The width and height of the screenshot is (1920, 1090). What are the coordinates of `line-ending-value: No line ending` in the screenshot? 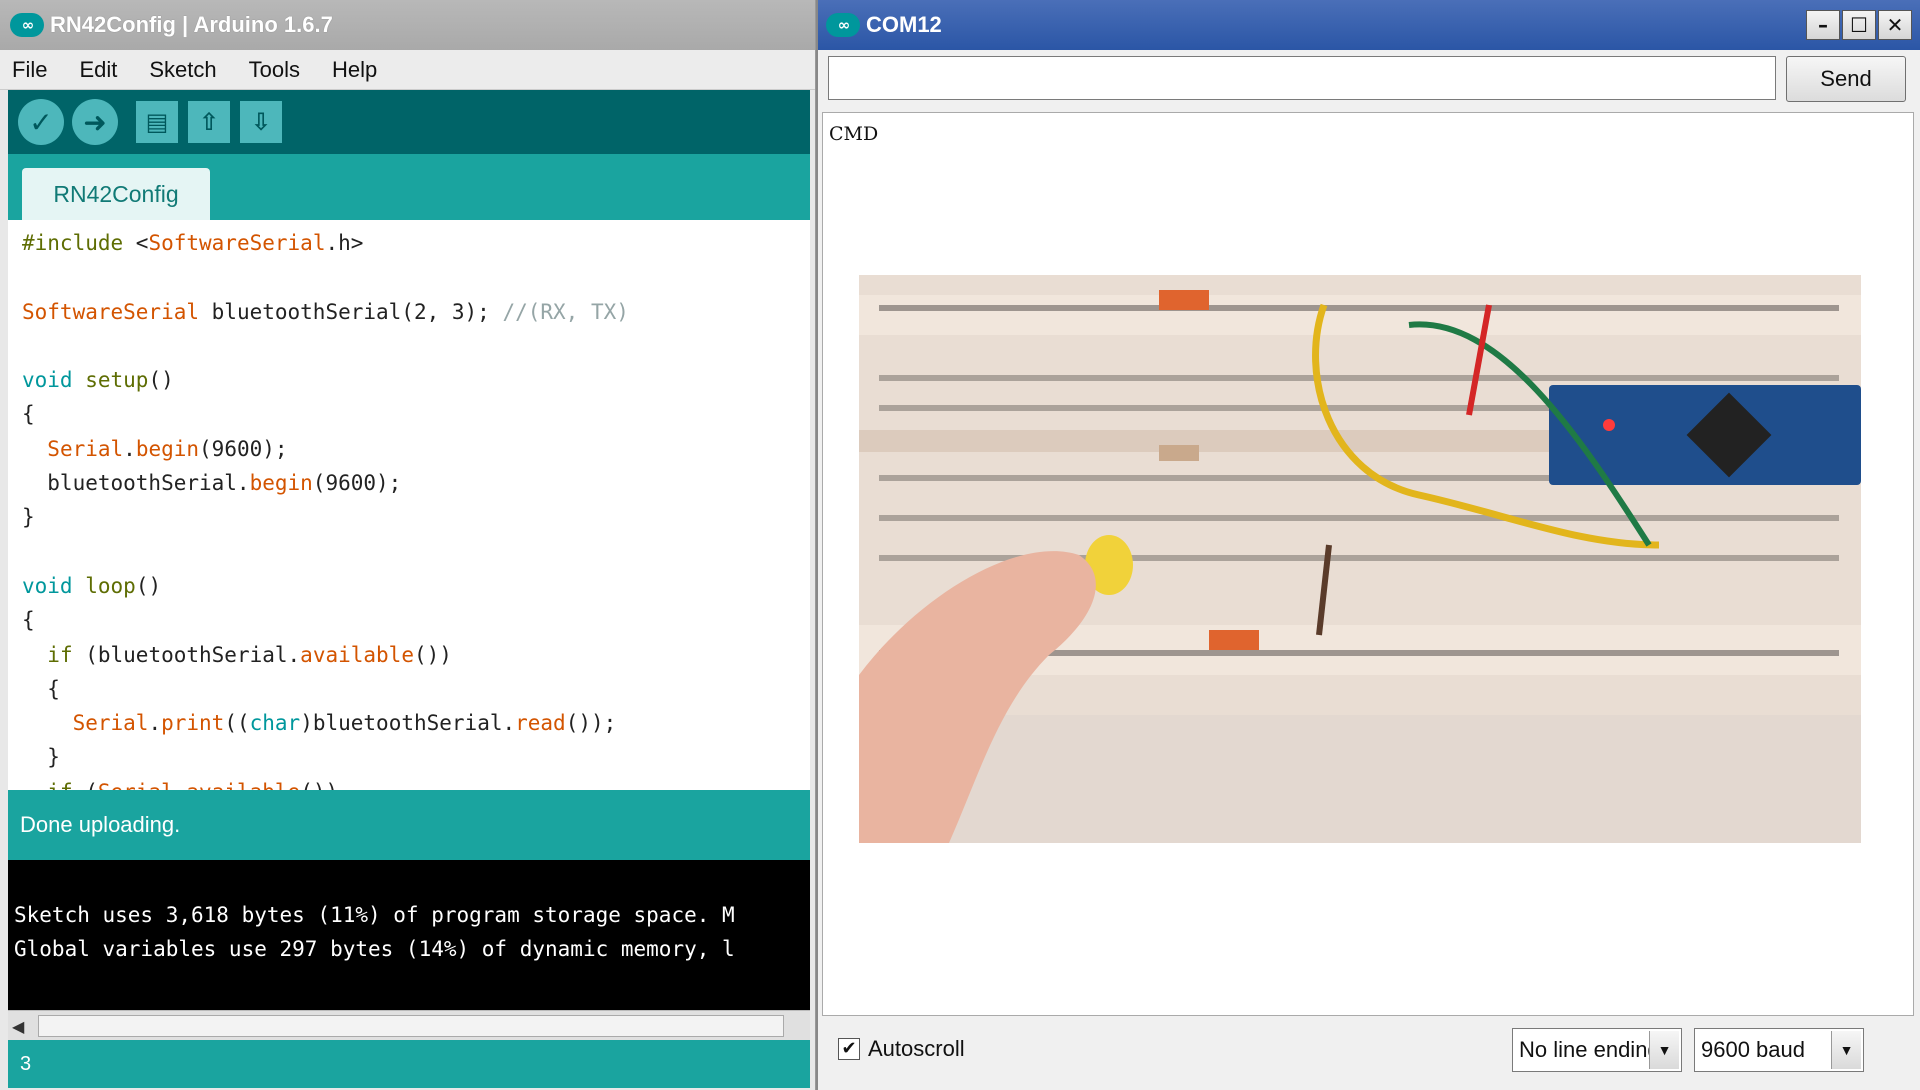 It's located at (1589, 1049).